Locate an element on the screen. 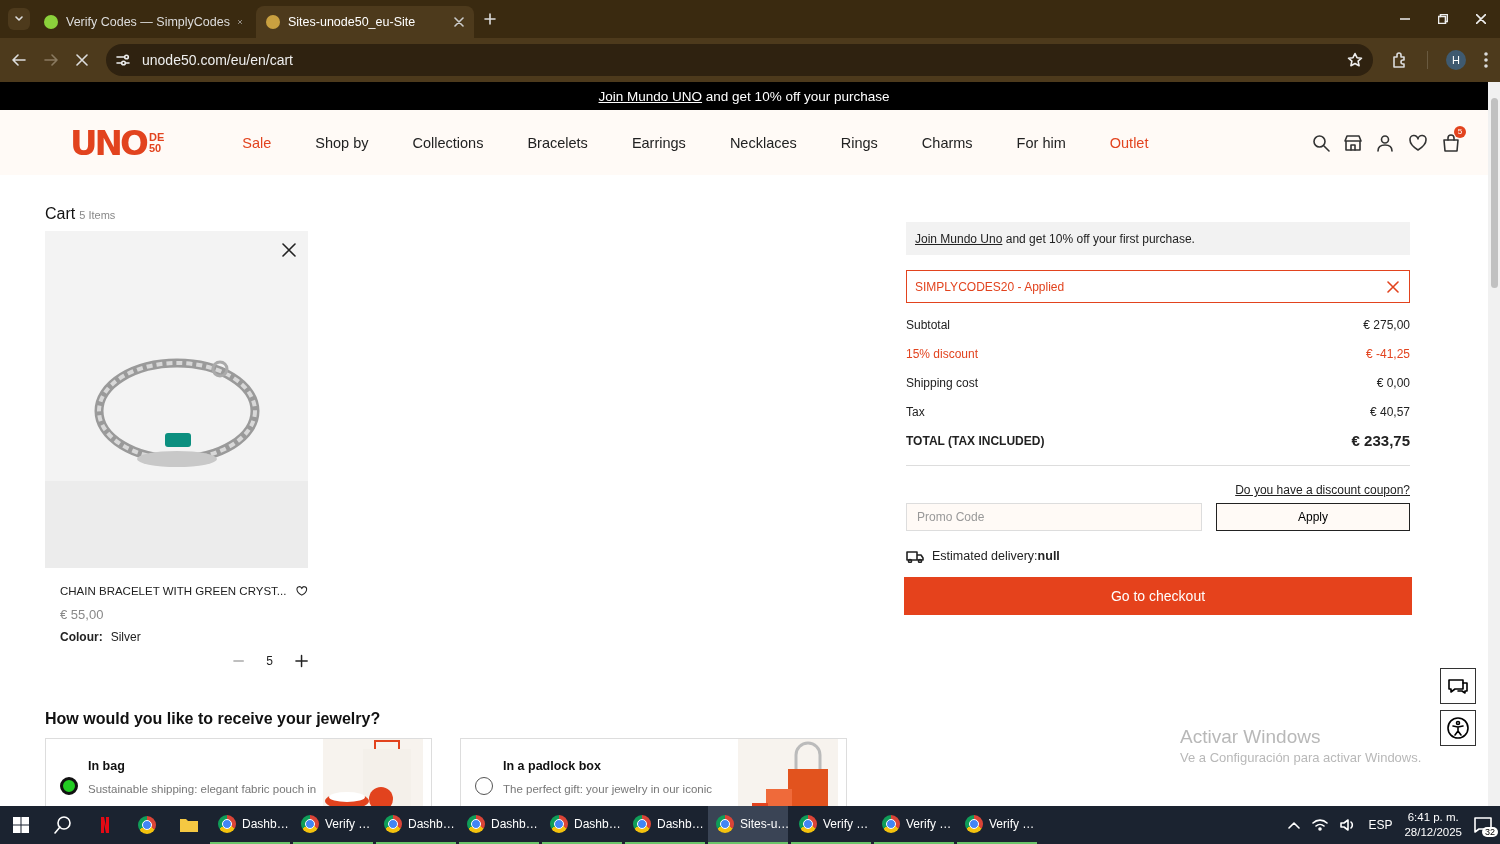 This screenshot has width=1500, height=844. back-icon is located at coordinates (19, 60).